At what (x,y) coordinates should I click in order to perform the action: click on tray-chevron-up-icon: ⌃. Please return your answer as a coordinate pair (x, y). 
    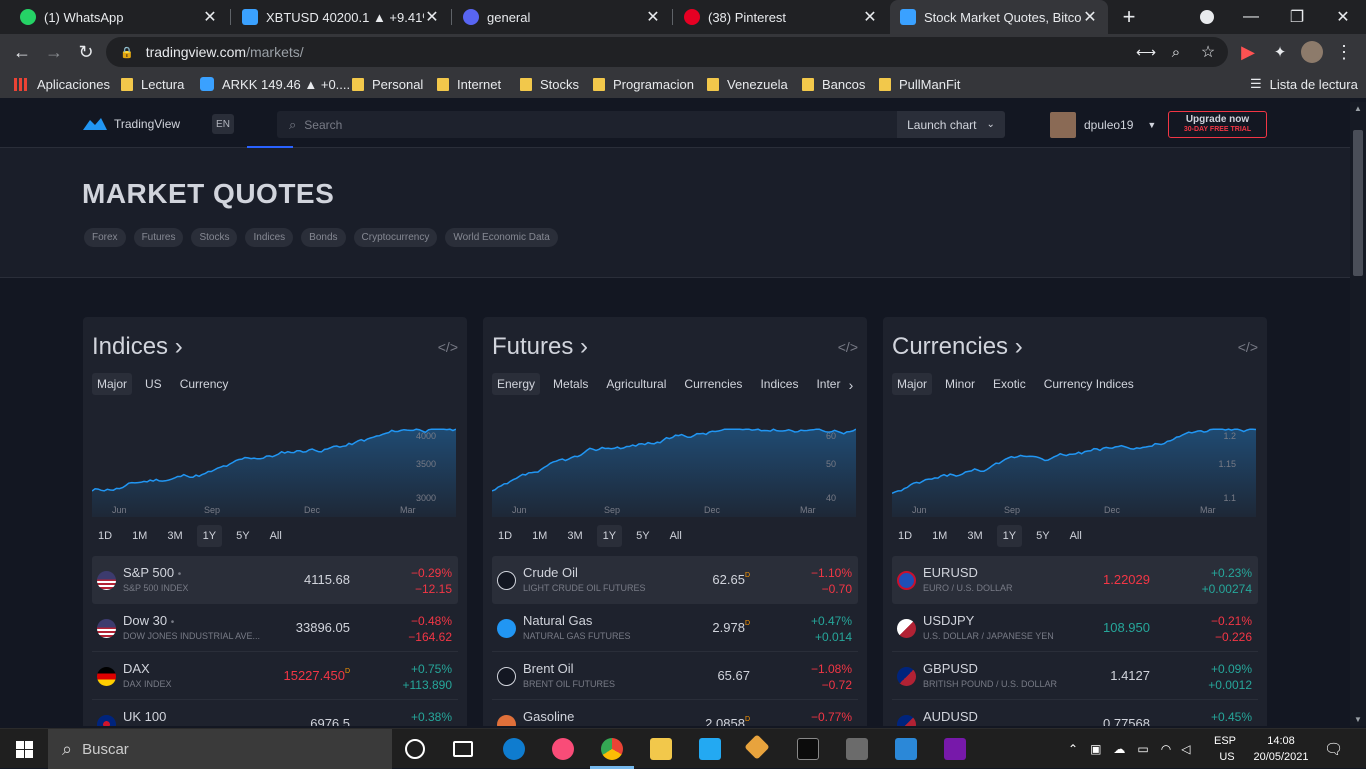
    Looking at the image, I should click on (1073, 749).